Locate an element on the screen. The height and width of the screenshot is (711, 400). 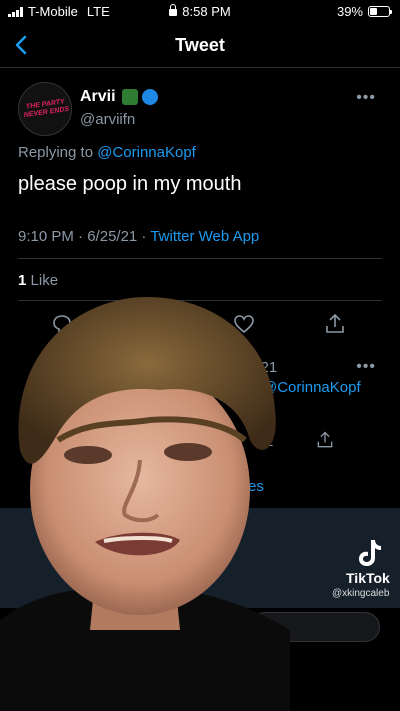
money-bag-emoji is located at coordinates (130, 97).